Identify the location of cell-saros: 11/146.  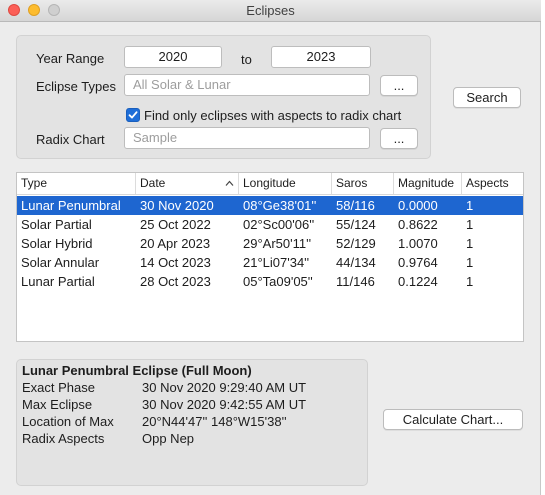
(355, 281).